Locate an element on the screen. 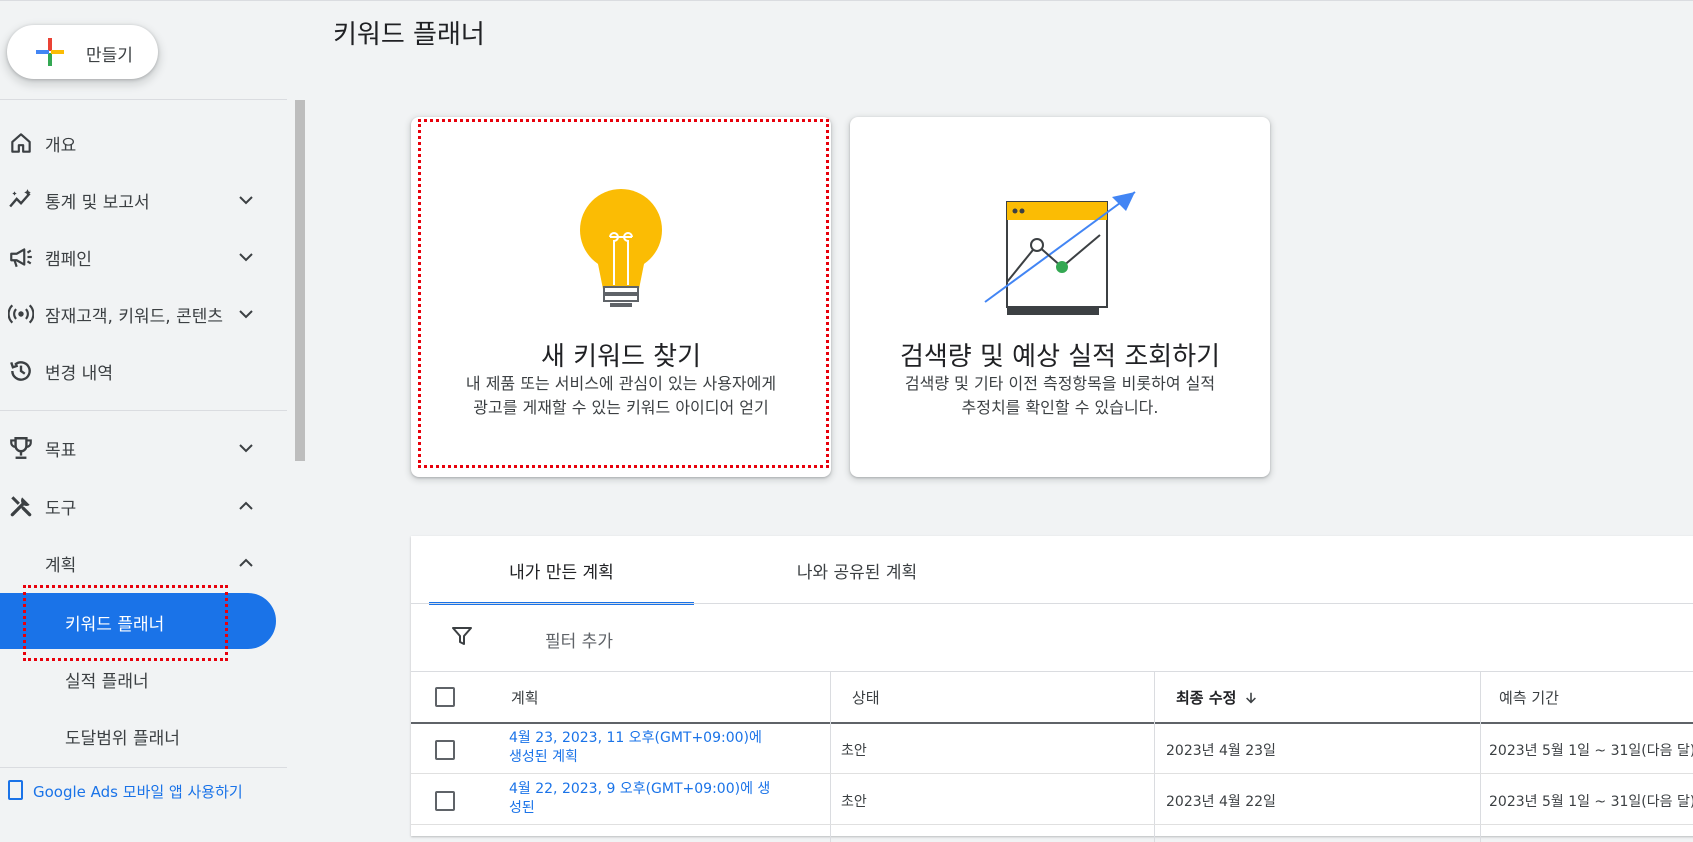 The image size is (1693, 842). table-header: 계획 상태 최종 수정 예측 기간 is located at coordinates (1052, 698).